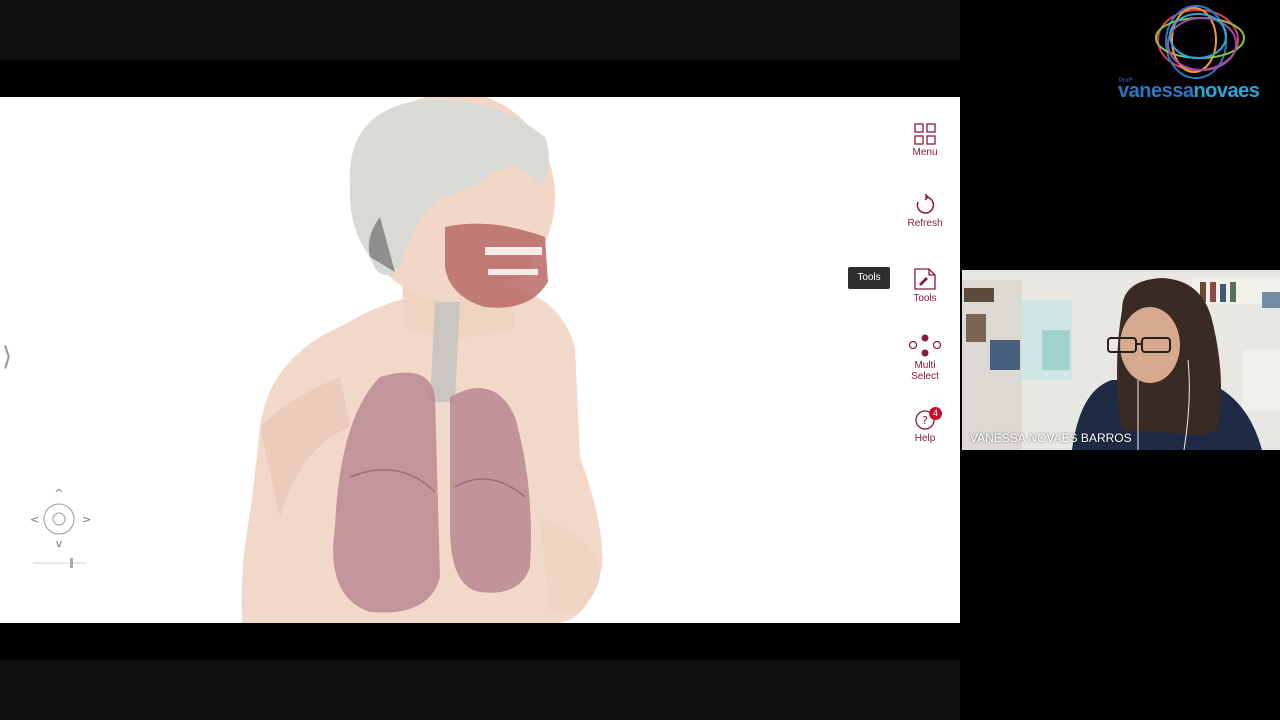  What do you see at coordinates (925, 204) in the screenshot?
I see `refresh-icon` at bounding box center [925, 204].